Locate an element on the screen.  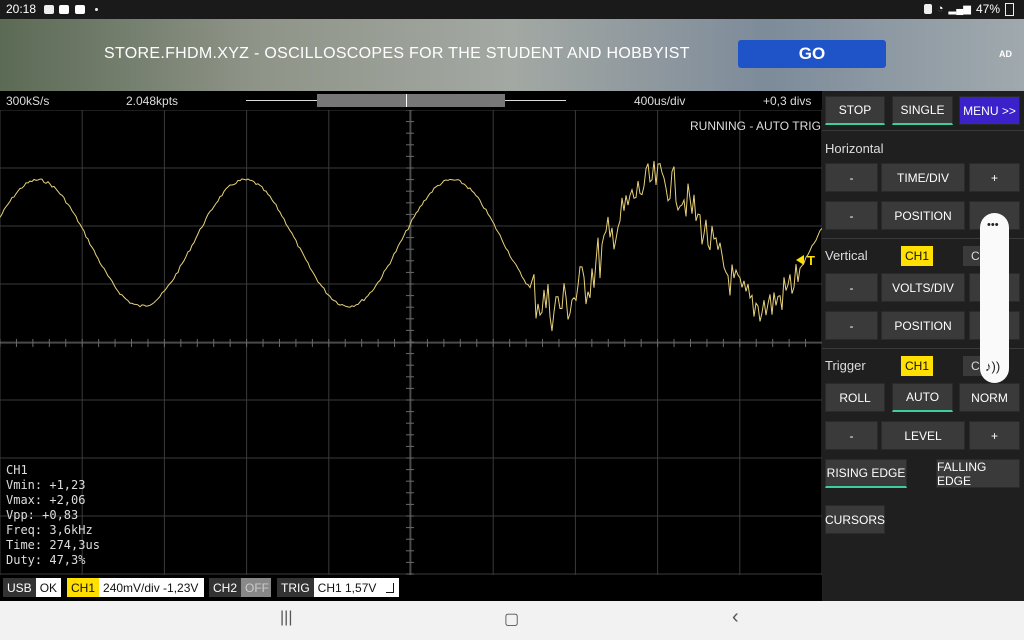
usb-chip: USB OK is located at coordinates (32, 587).